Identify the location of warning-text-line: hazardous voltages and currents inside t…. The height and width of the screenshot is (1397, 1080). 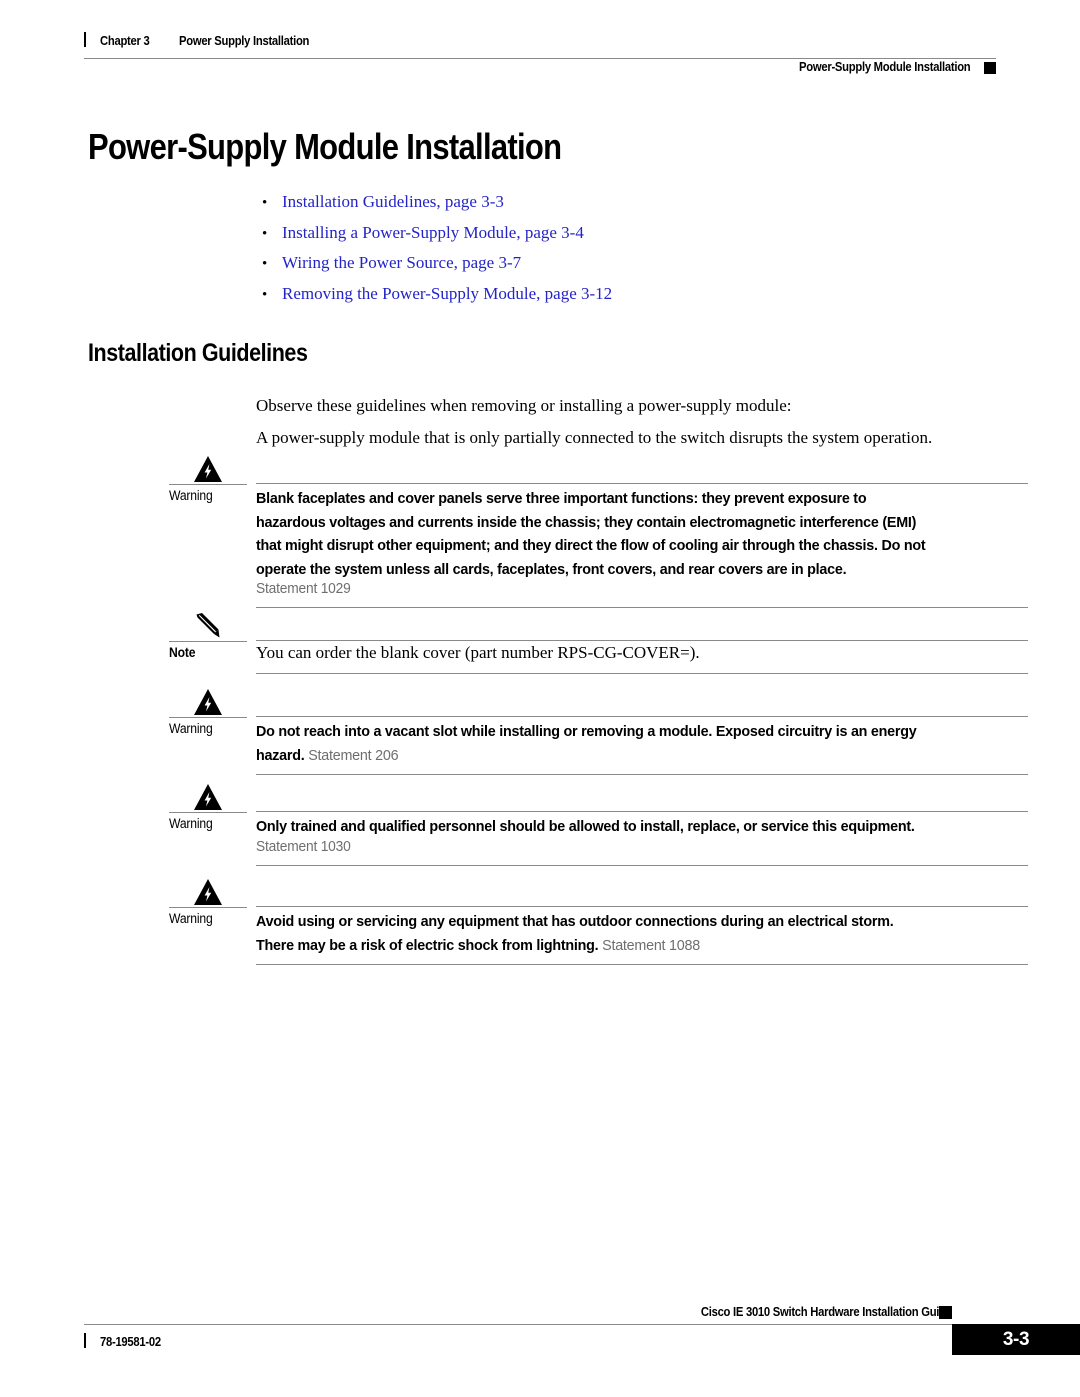
(586, 522).